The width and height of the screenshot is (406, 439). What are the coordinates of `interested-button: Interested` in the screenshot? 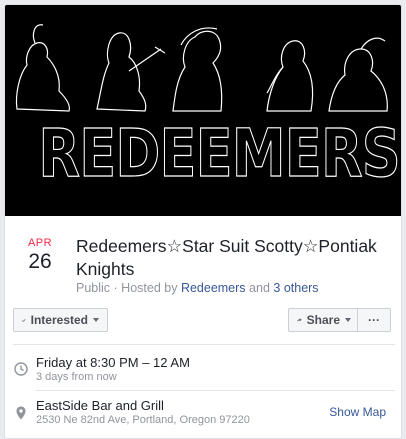 It's located at (60, 320).